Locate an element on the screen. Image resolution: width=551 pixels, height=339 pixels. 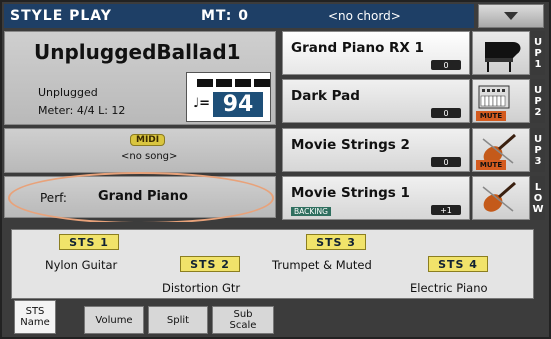
sts-4-sound: Electric Piano is located at coordinates (449, 288).